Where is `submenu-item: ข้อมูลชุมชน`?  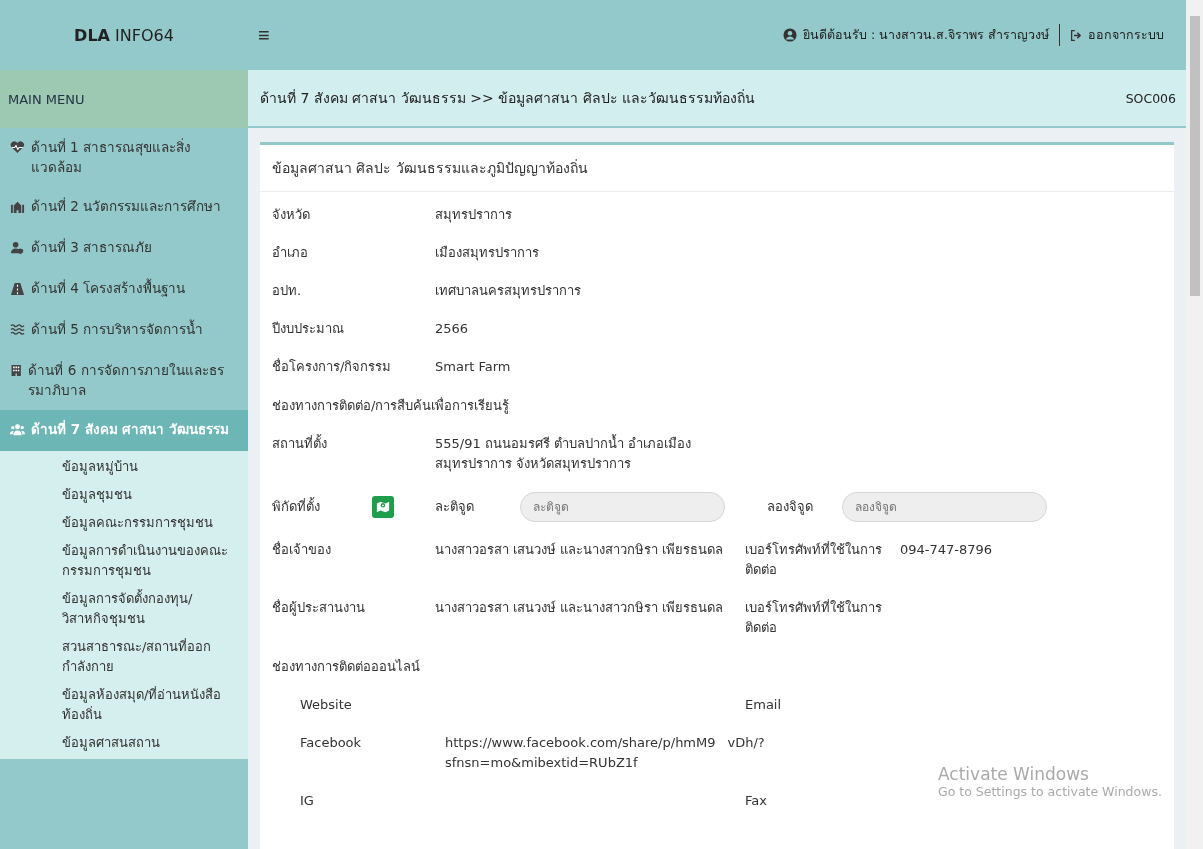 submenu-item: ข้อมูลชุมชน is located at coordinates (124, 495).